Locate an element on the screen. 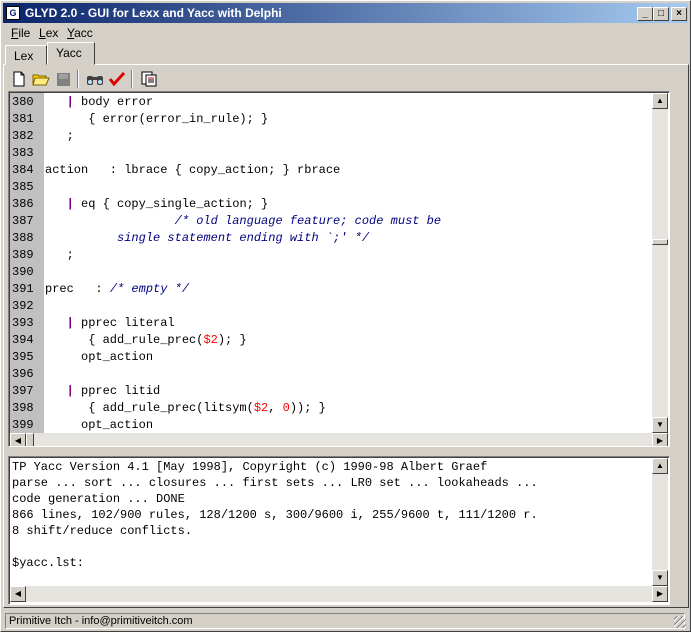 This screenshot has width=691, height=632. pane-splitter is located at coordinates (338, 451).